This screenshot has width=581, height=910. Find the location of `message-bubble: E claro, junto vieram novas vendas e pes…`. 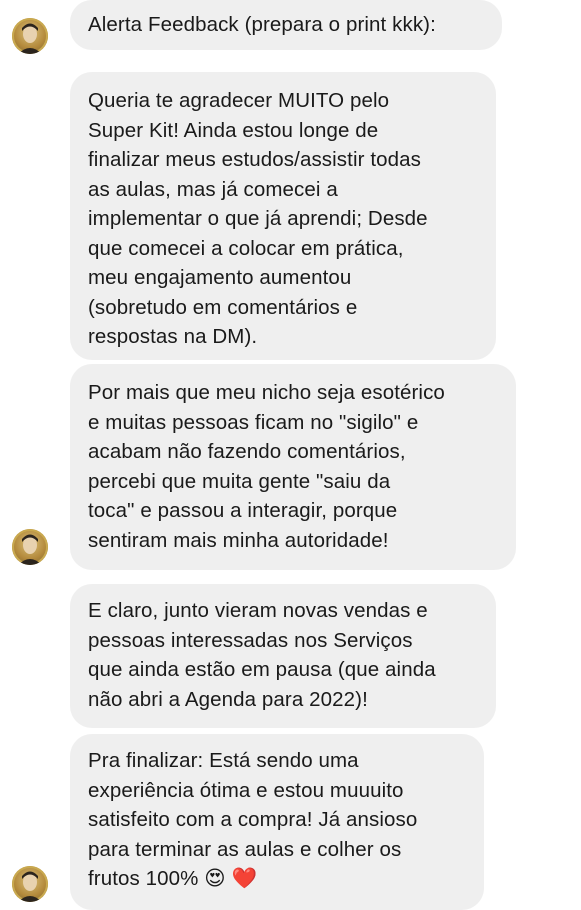

message-bubble: E claro, junto vieram novas vendas e pes… is located at coordinates (283, 656).